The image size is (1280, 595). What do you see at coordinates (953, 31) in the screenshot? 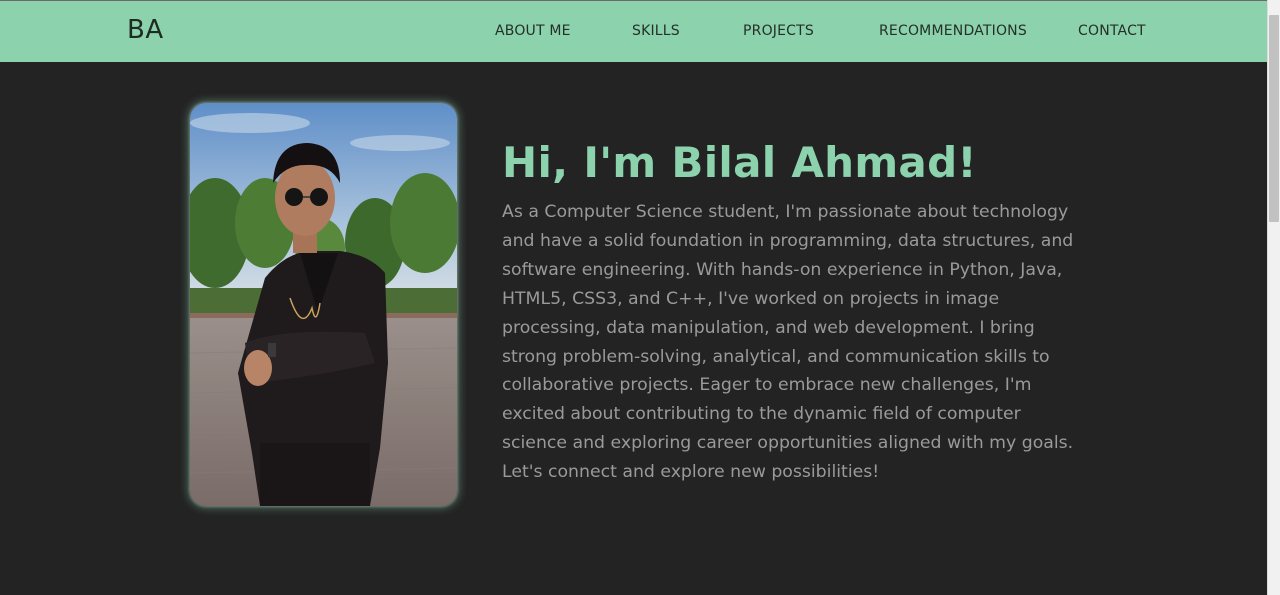
I see `nav-recommendations: RECOMMENDATIONS` at bounding box center [953, 31].